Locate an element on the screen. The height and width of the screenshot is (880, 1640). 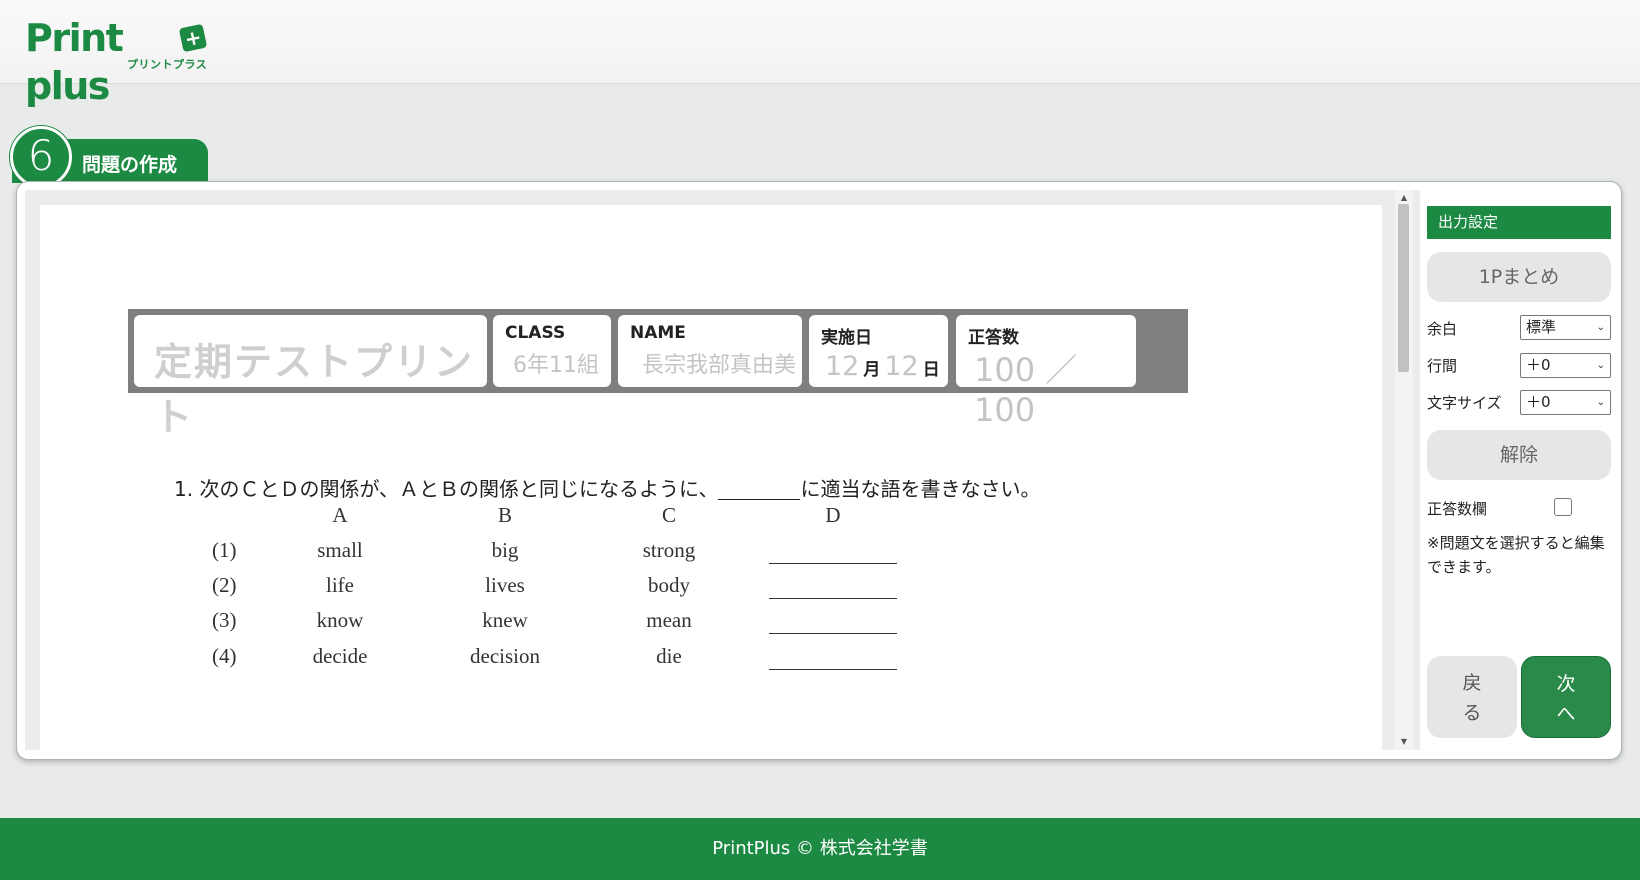
line-spacing-value: ＋0 is located at coordinates (1538, 365).